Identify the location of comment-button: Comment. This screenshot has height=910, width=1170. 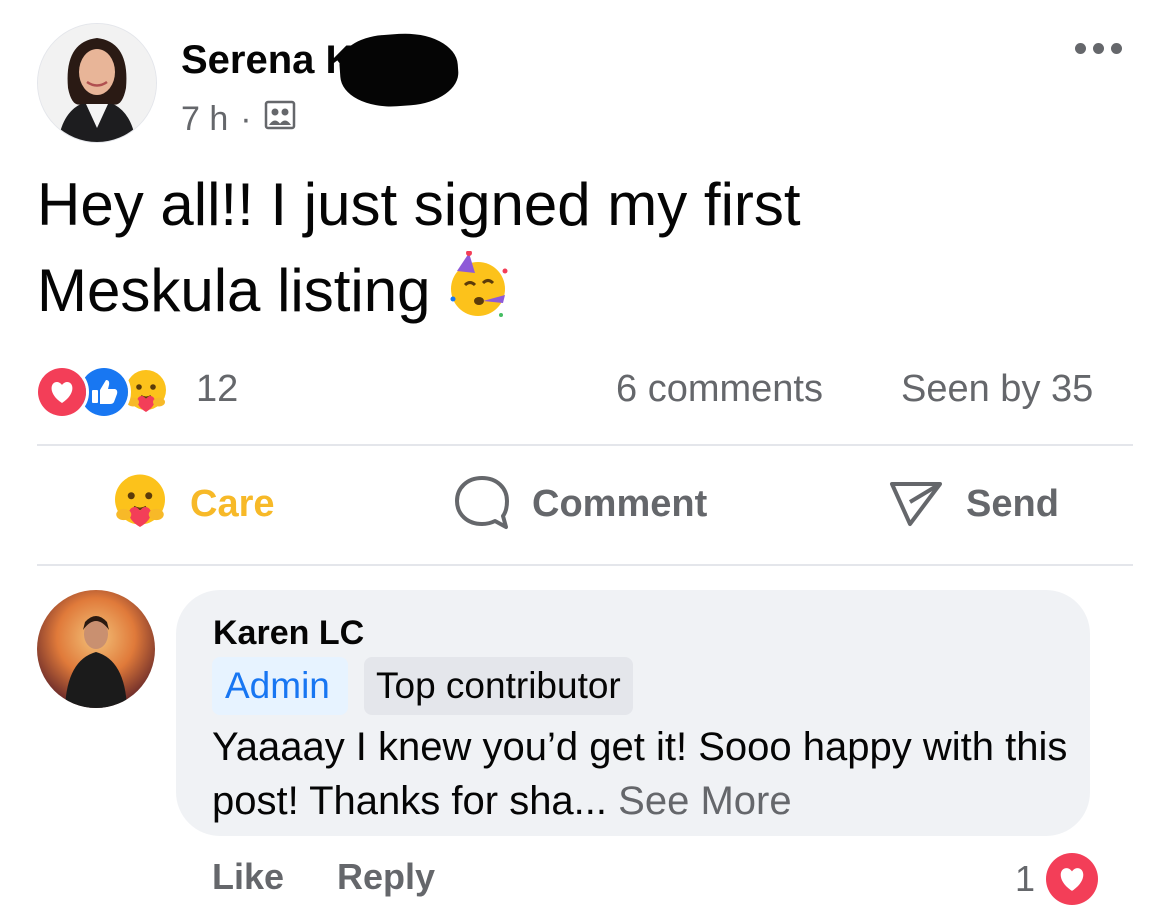
(579, 504).